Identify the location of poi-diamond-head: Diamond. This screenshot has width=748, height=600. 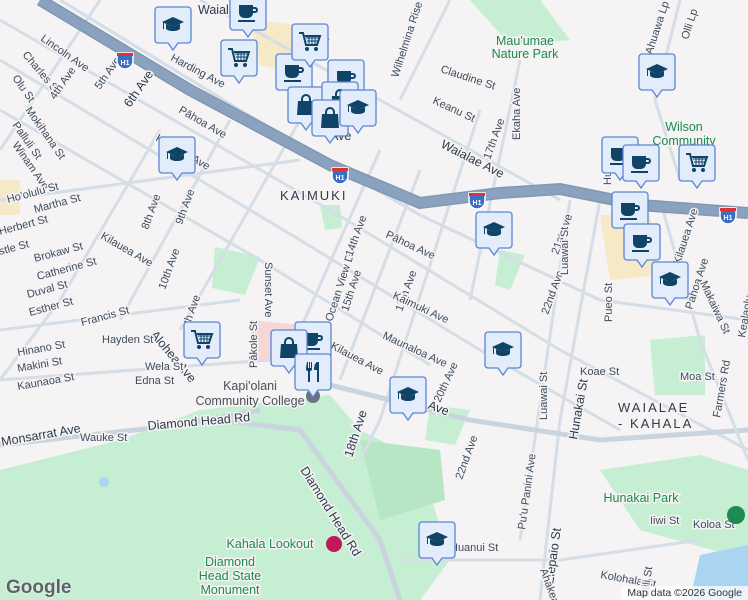
(229, 562).